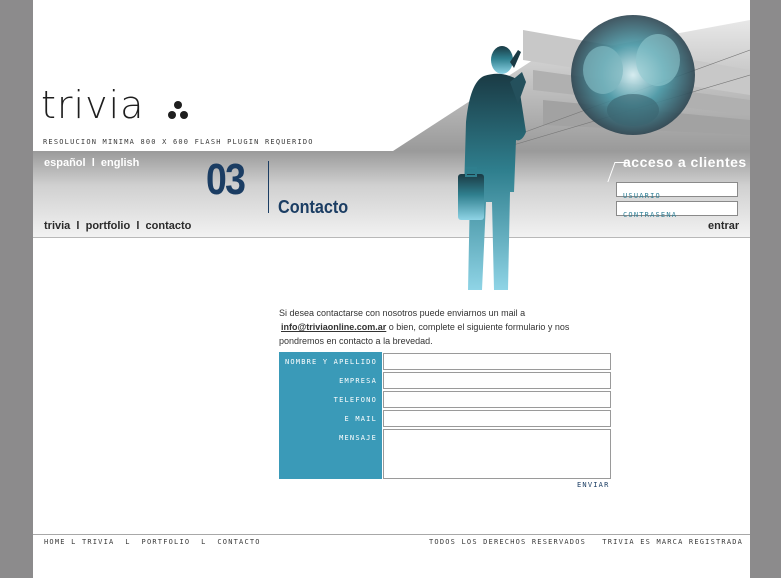 This screenshot has width=781, height=578. What do you see at coordinates (391, 237) in the screenshot?
I see `header-divider` at bounding box center [391, 237].